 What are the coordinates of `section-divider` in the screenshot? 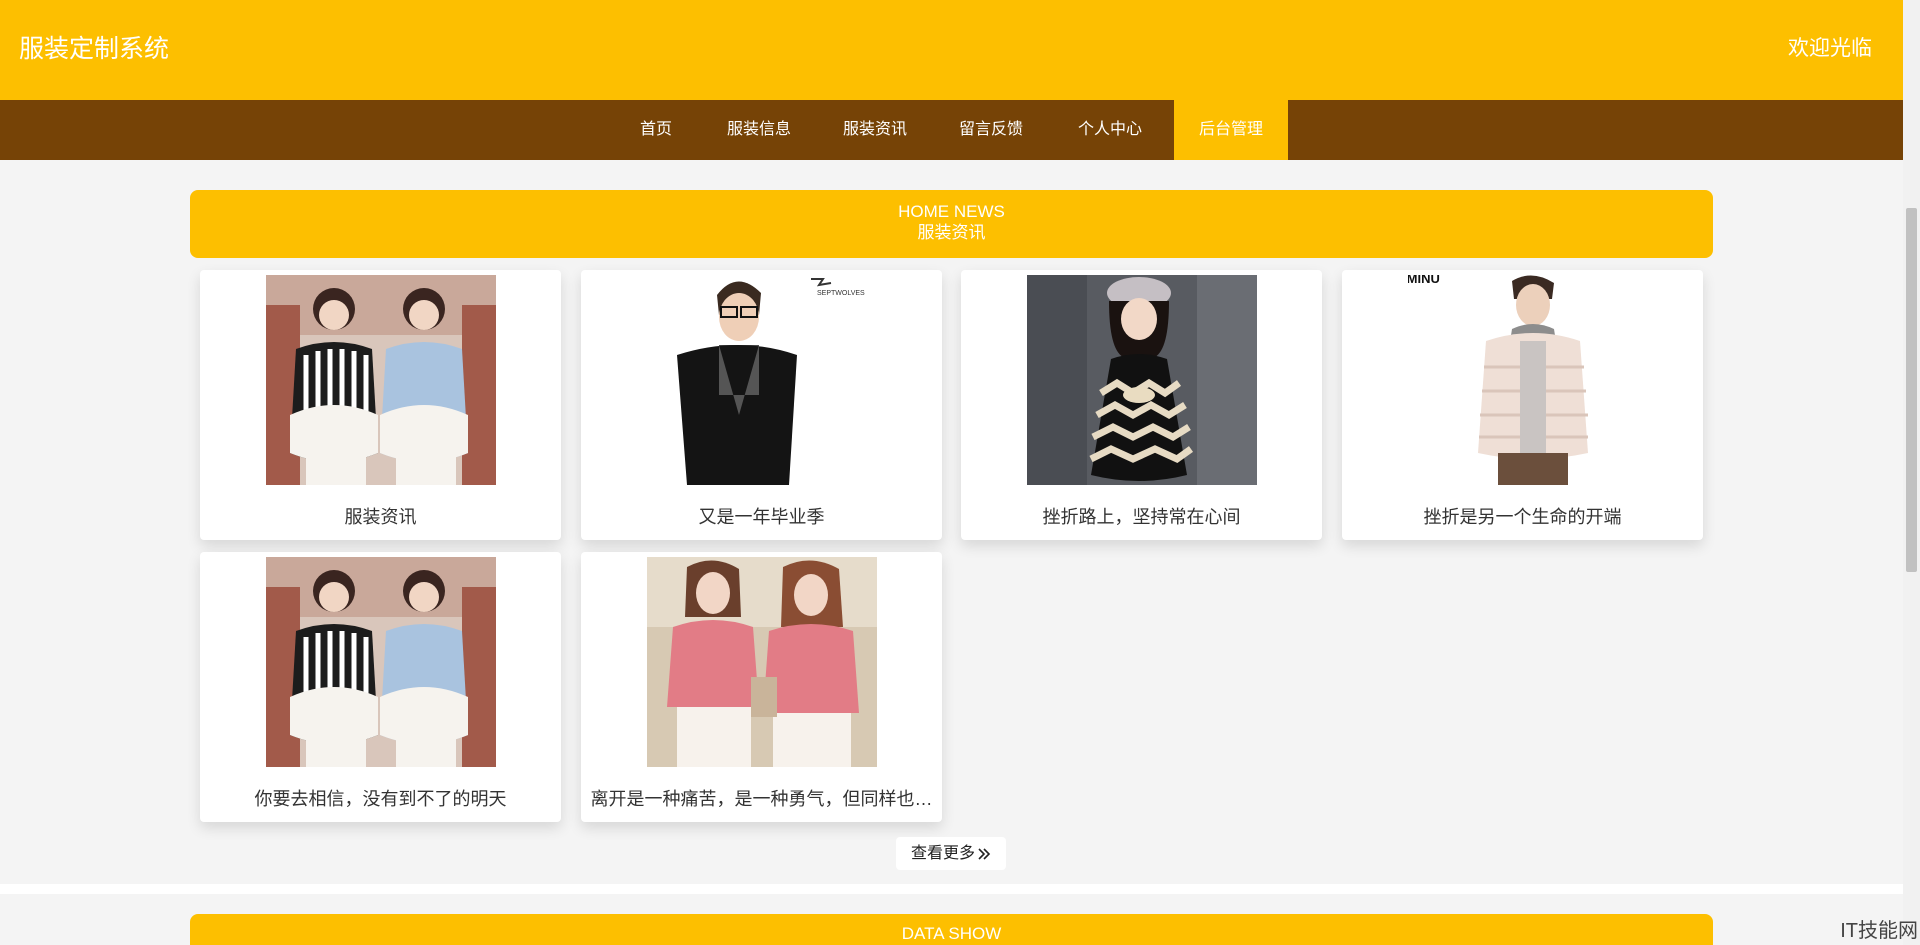 It's located at (951, 889).